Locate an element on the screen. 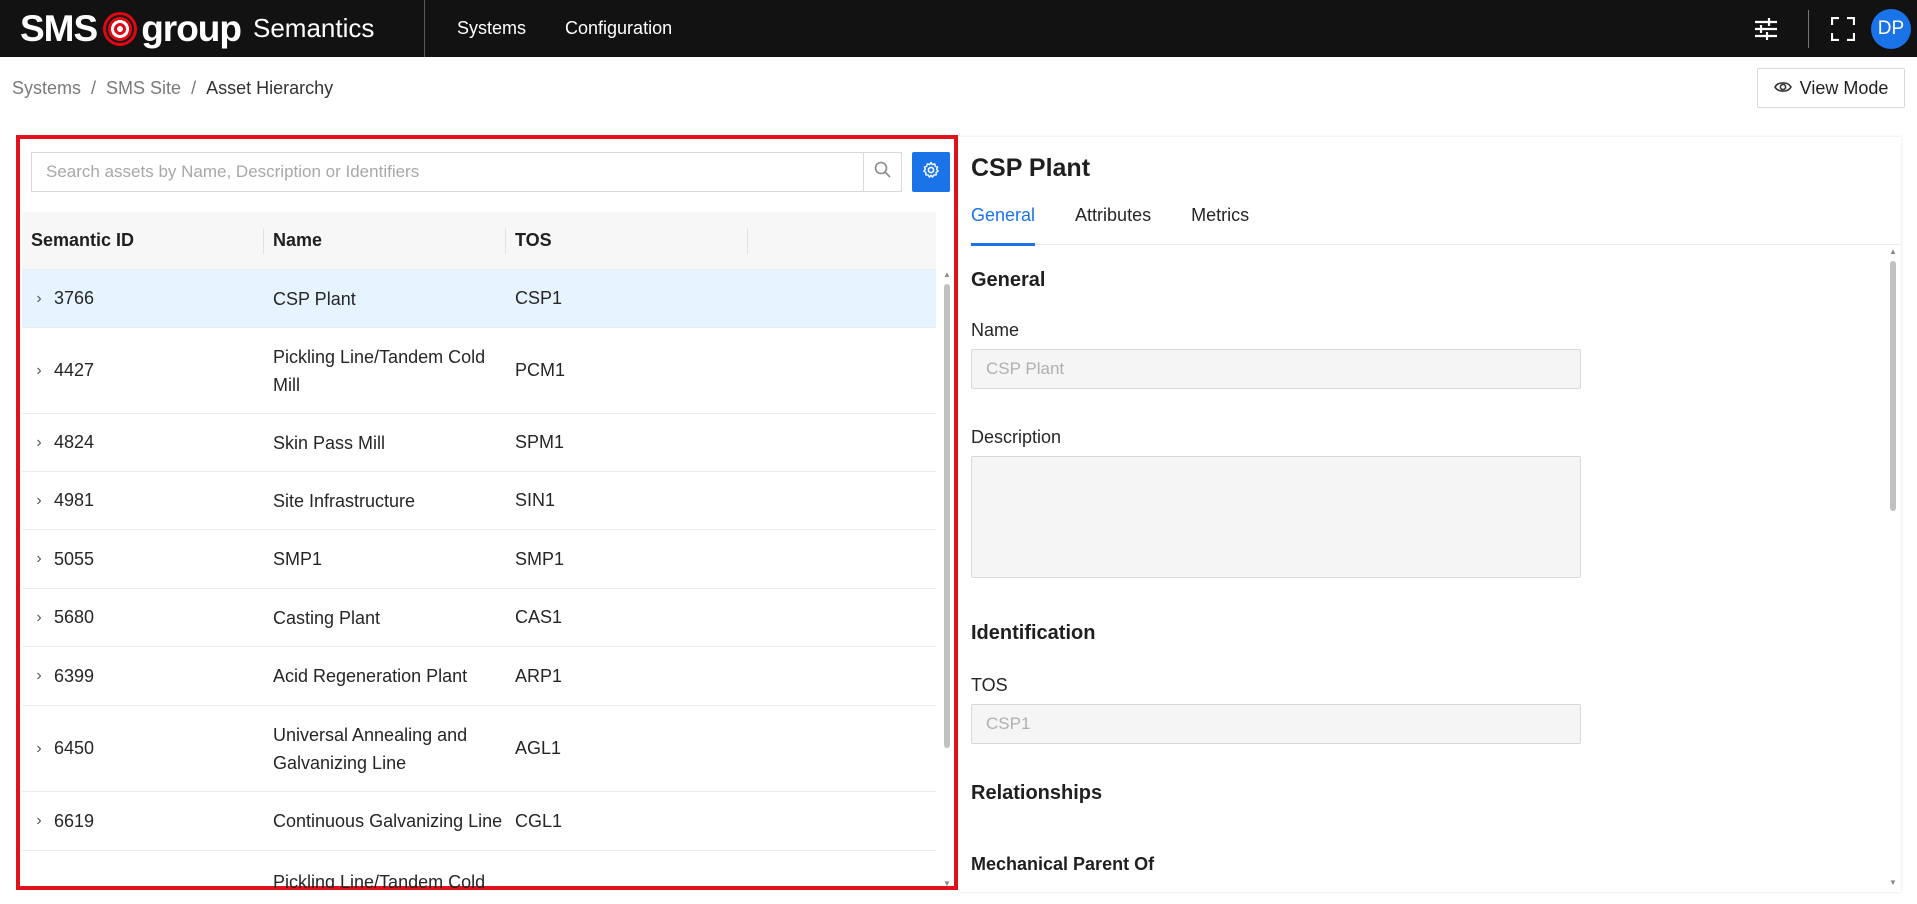 Image resolution: width=1917 pixels, height=904 pixels. asset-name: Universal Annealing and Galvanizing Line is located at coordinates (370, 748).